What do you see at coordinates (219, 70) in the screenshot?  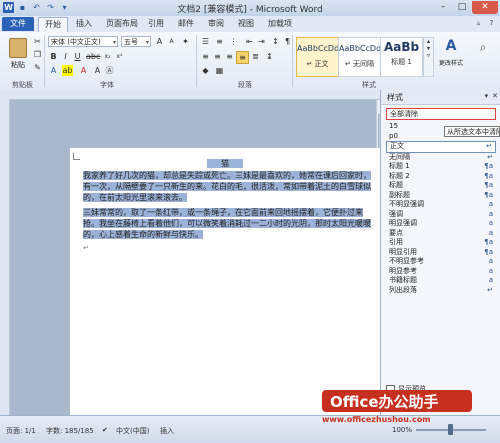 I see `borders-icon: ▦` at bounding box center [219, 70].